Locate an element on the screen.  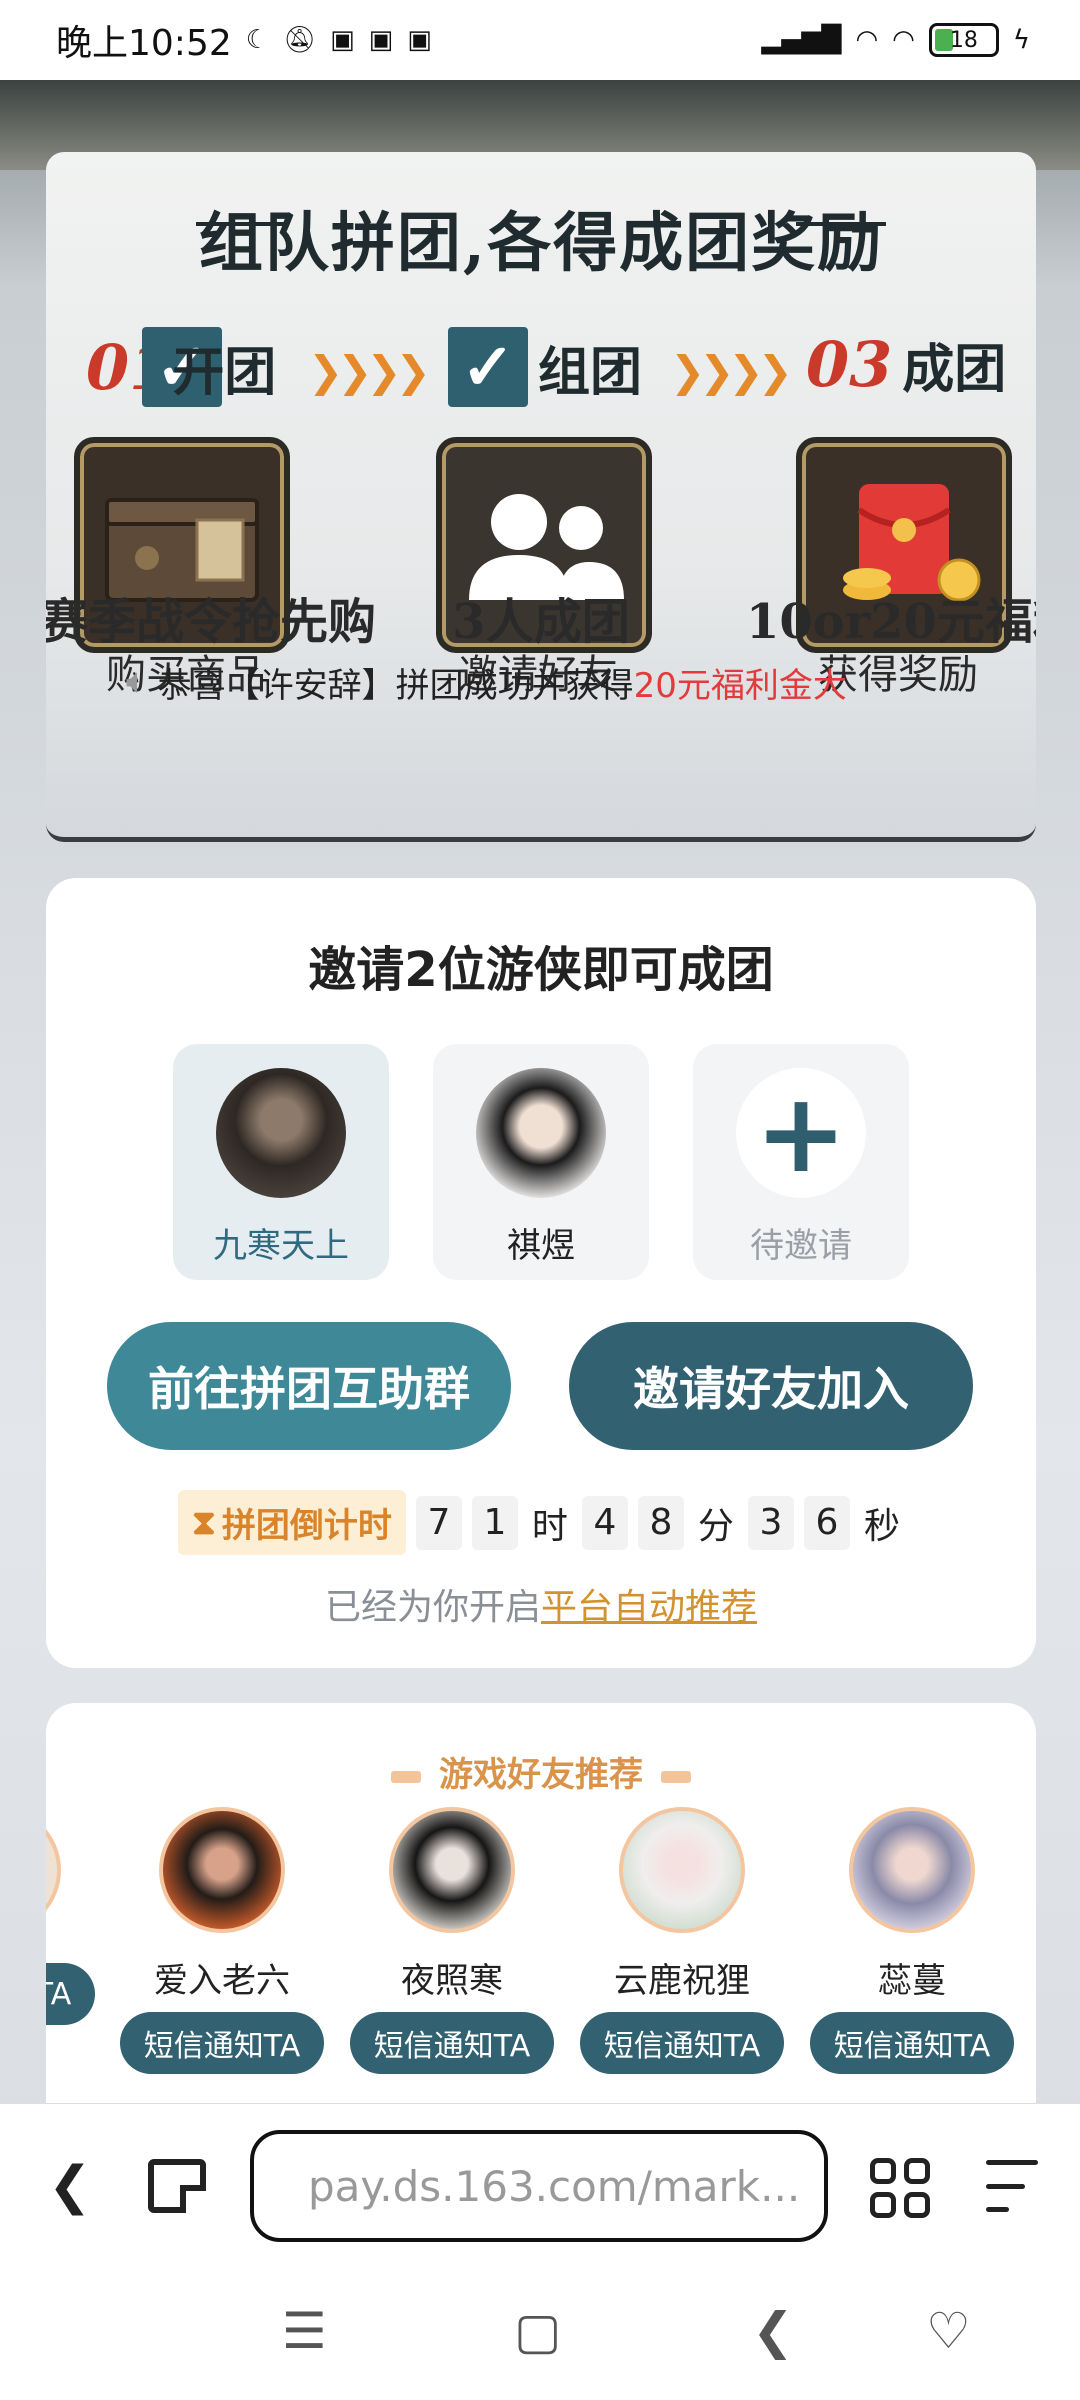
signal-icon: ▂▄▆█ is located at coordinates (801, 40).